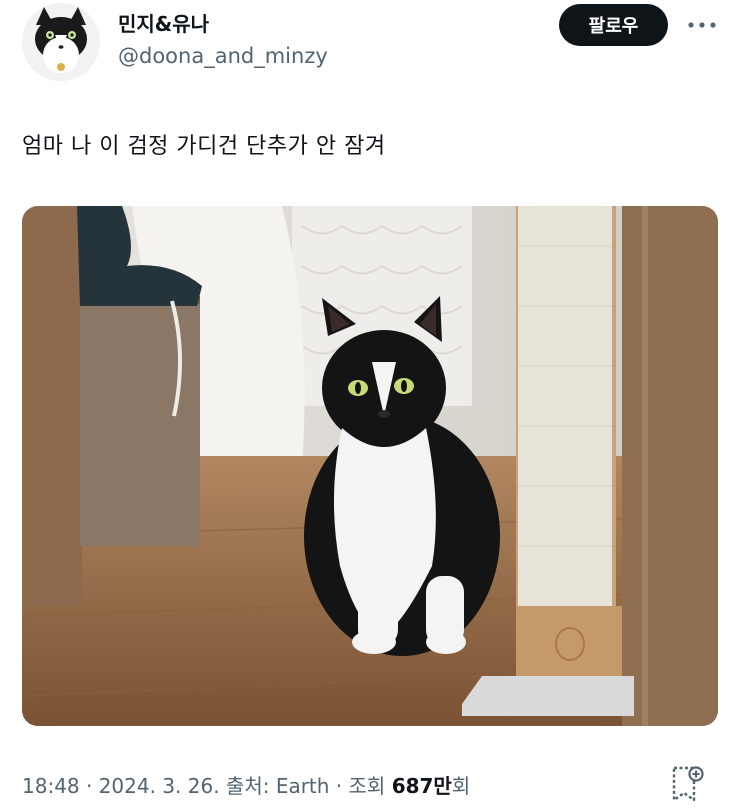 The height and width of the screenshot is (812, 740). I want to click on avatar, so click(61, 42).